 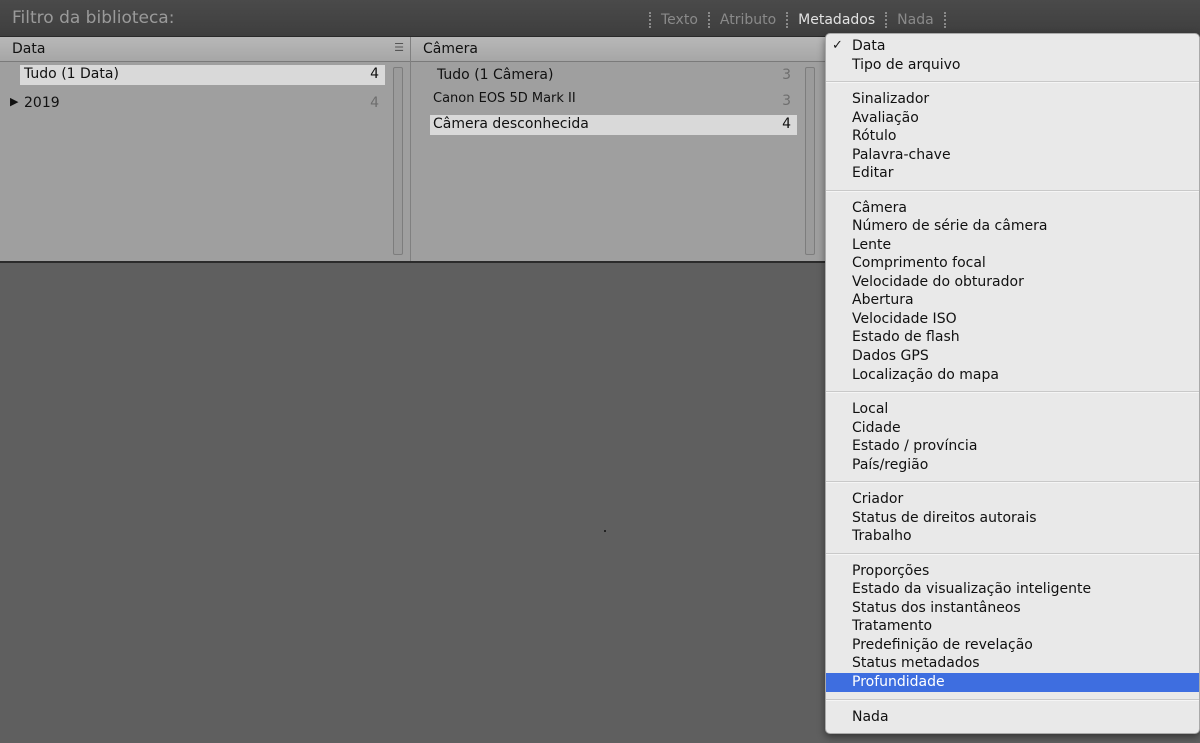 What do you see at coordinates (874, 136) in the screenshot?
I see `menu-item-rotulo: Rótulo` at bounding box center [874, 136].